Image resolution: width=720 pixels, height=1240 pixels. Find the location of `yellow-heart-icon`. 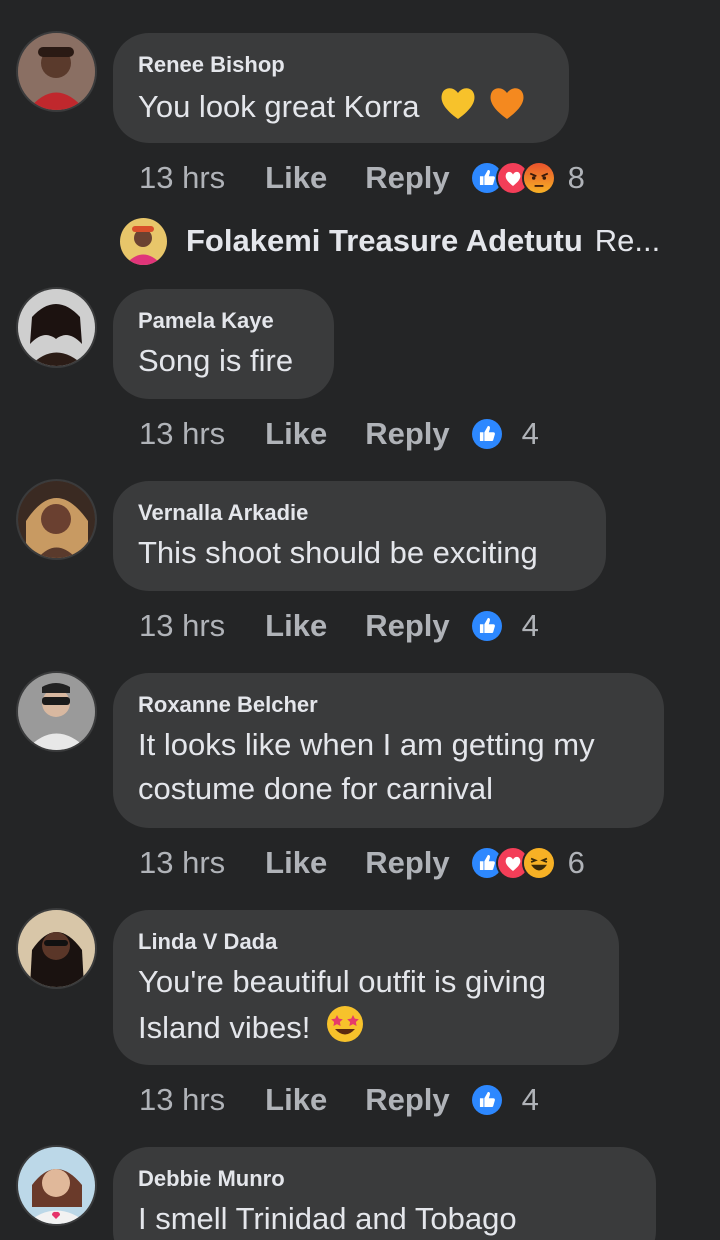

yellow-heart-icon is located at coordinates (458, 103).